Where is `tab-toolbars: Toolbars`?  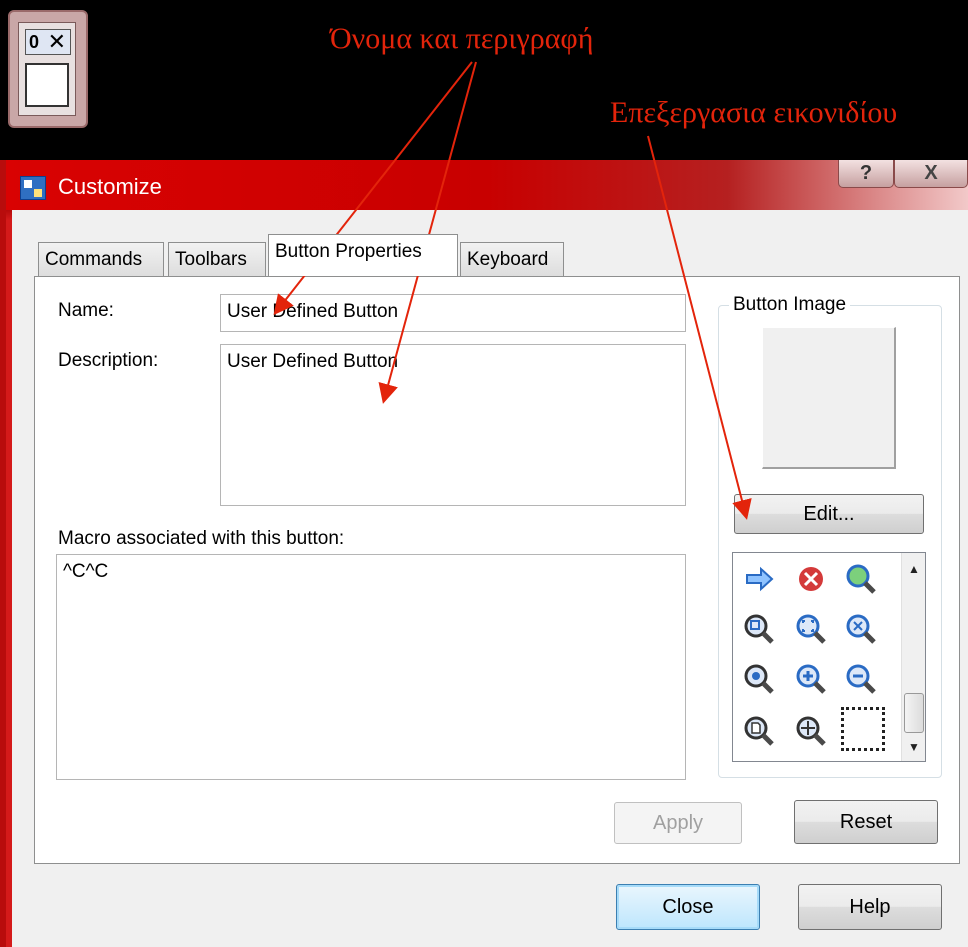 tab-toolbars: Toolbars is located at coordinates (217, 260).